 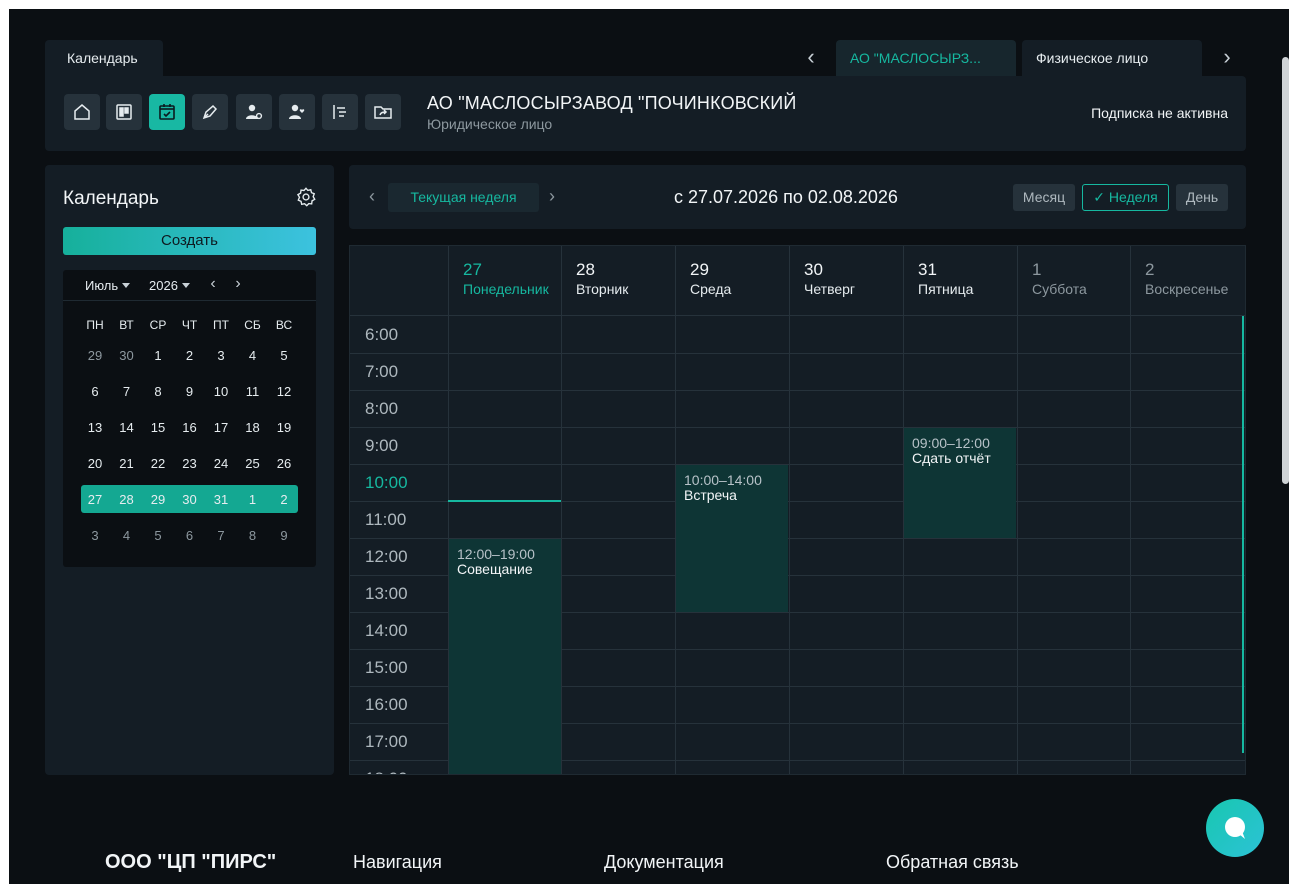 I want to click on column-divider, so click(x=903, y=545).